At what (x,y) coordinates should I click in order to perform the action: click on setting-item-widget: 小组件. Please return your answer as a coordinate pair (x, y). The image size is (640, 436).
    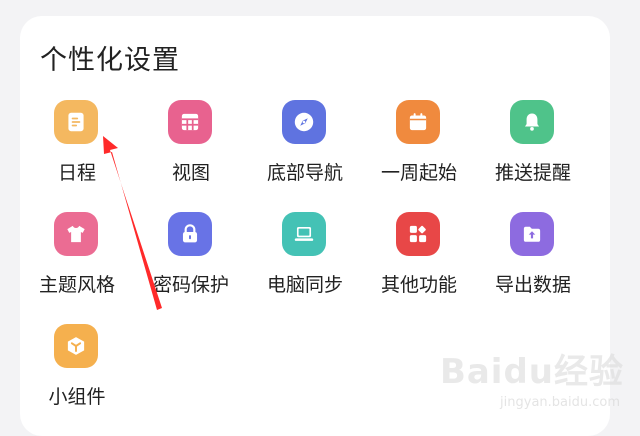
    Looking at the image, I should click on (77, 374).